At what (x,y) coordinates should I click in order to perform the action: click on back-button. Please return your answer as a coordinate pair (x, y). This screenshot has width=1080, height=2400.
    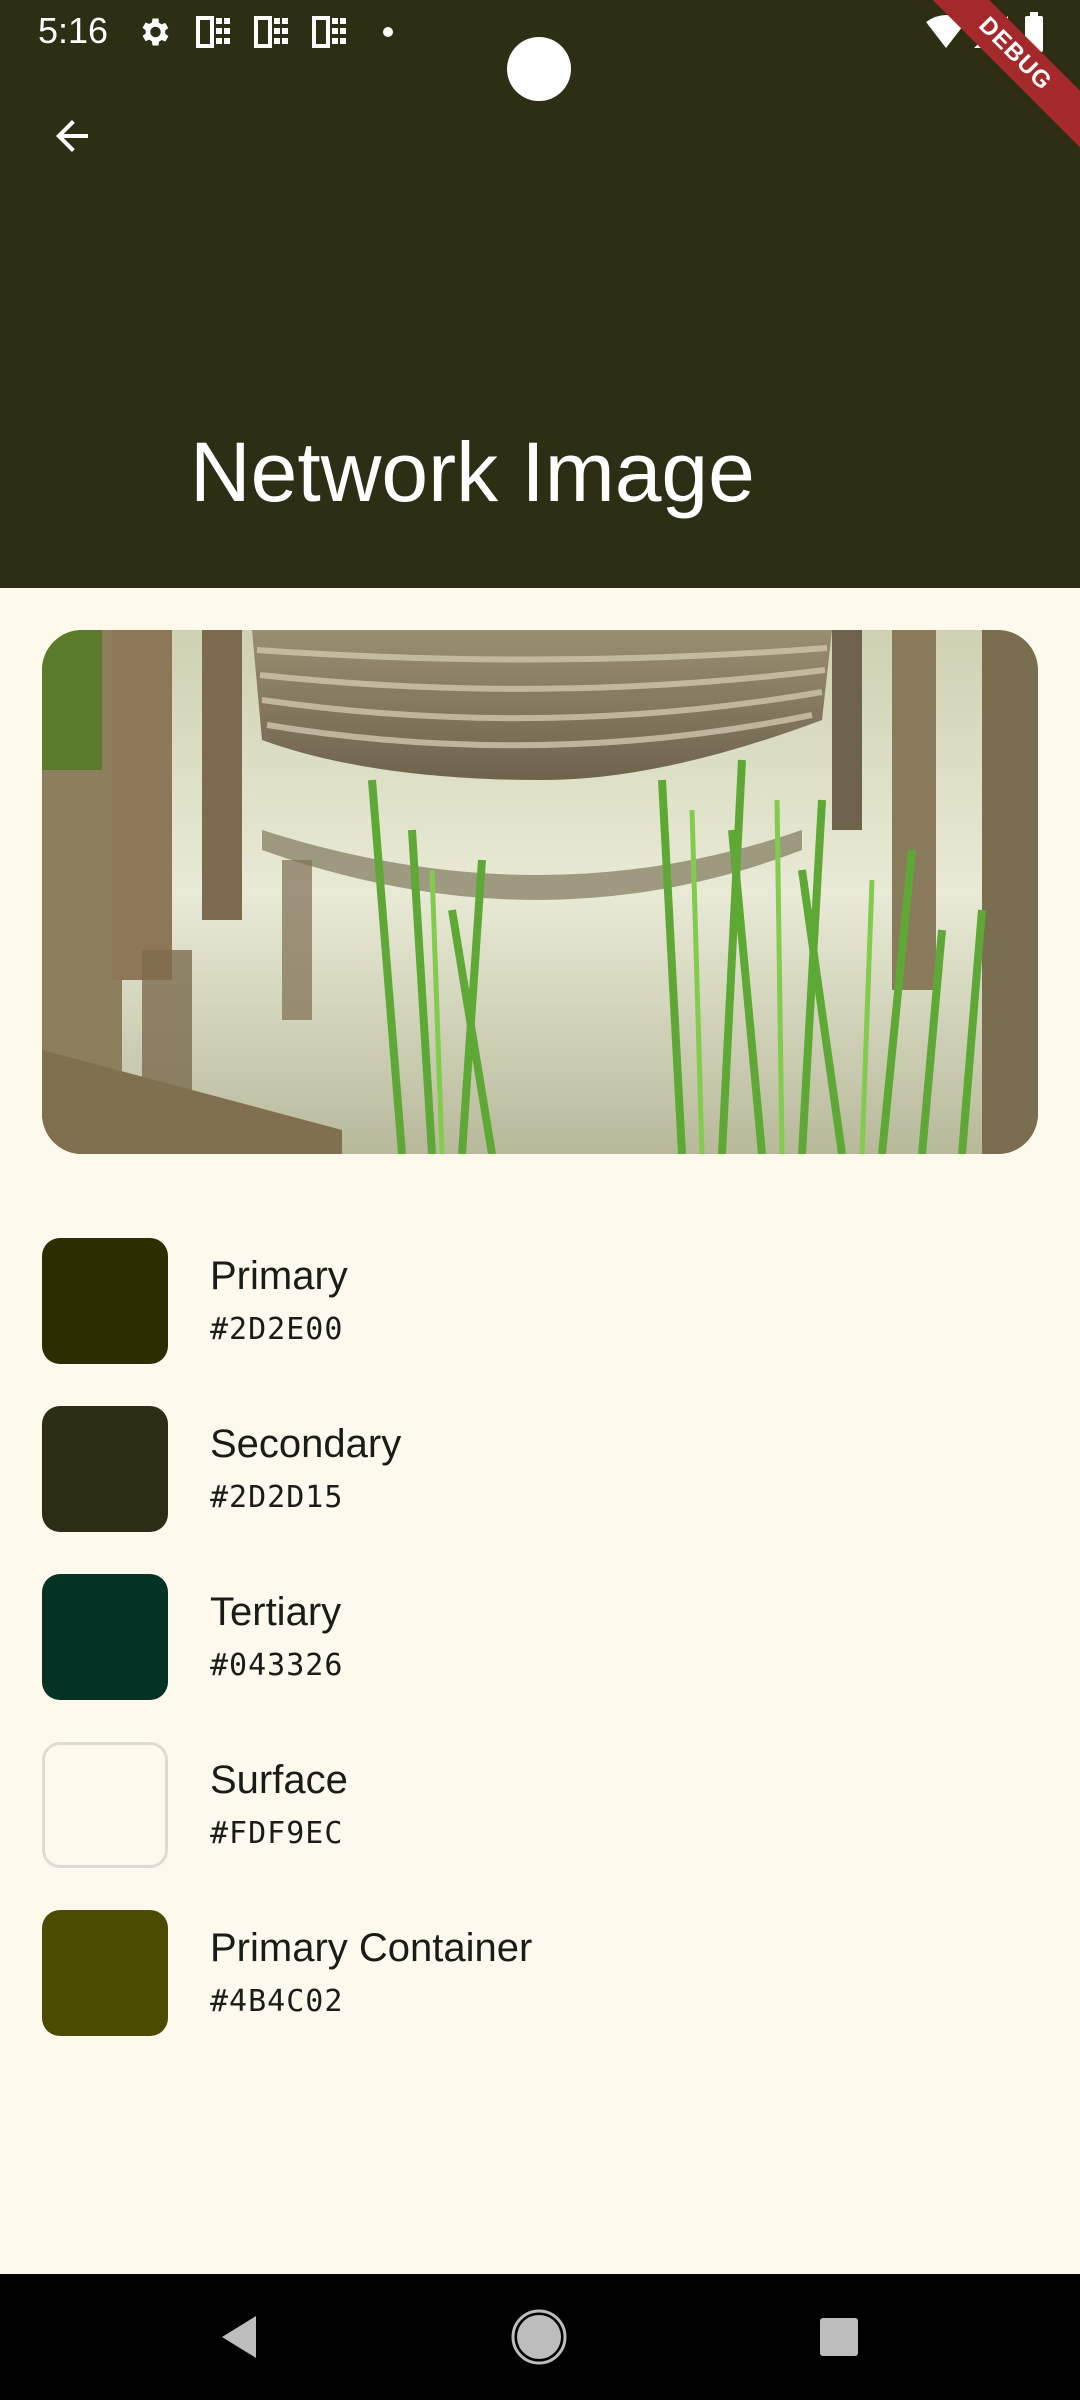
    Looking at the image, I should click on (72, 136).